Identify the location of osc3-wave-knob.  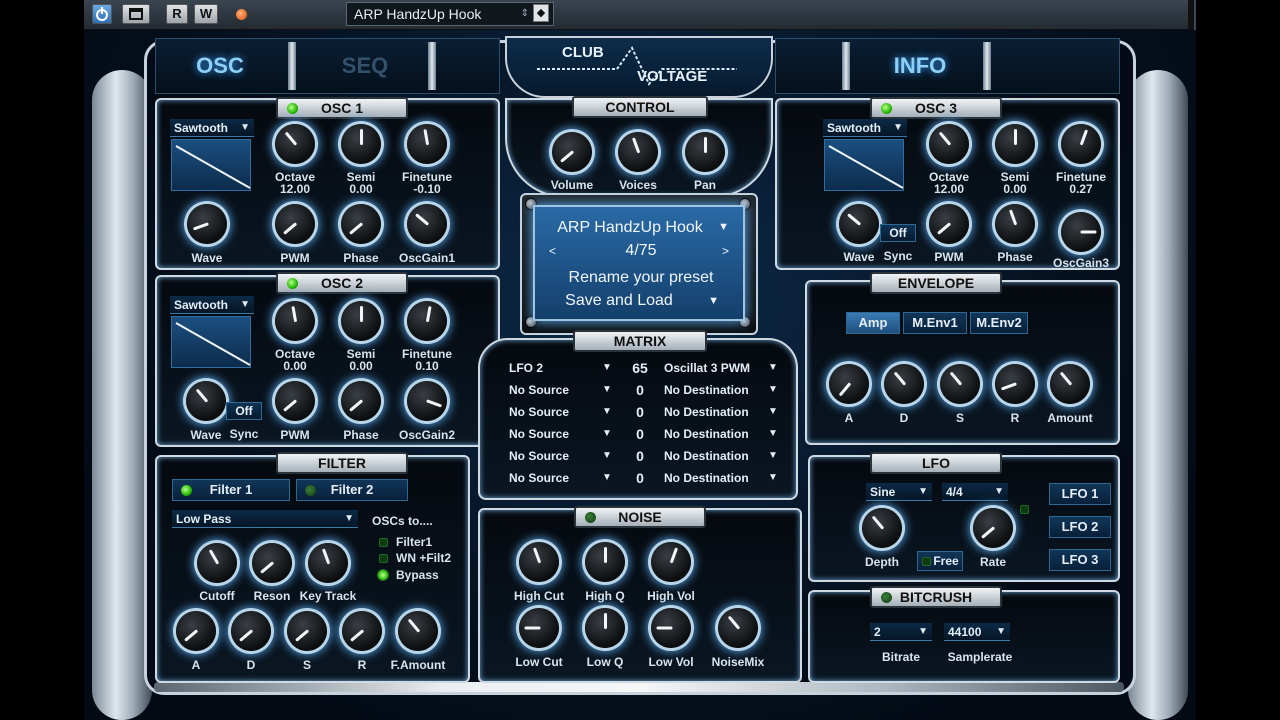
(859, 224).